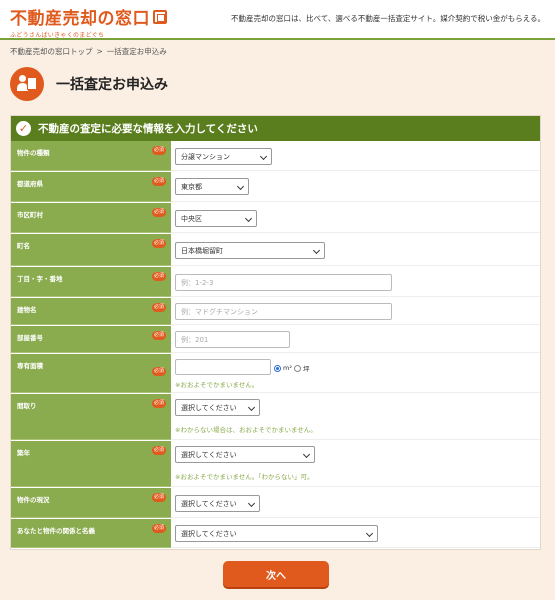 Image resolution: width=555 pixels, height=600 pixels. Describe the element at coordinates (30, 338) in the screenshot. I see `field-label: 部屋番号` at that location.